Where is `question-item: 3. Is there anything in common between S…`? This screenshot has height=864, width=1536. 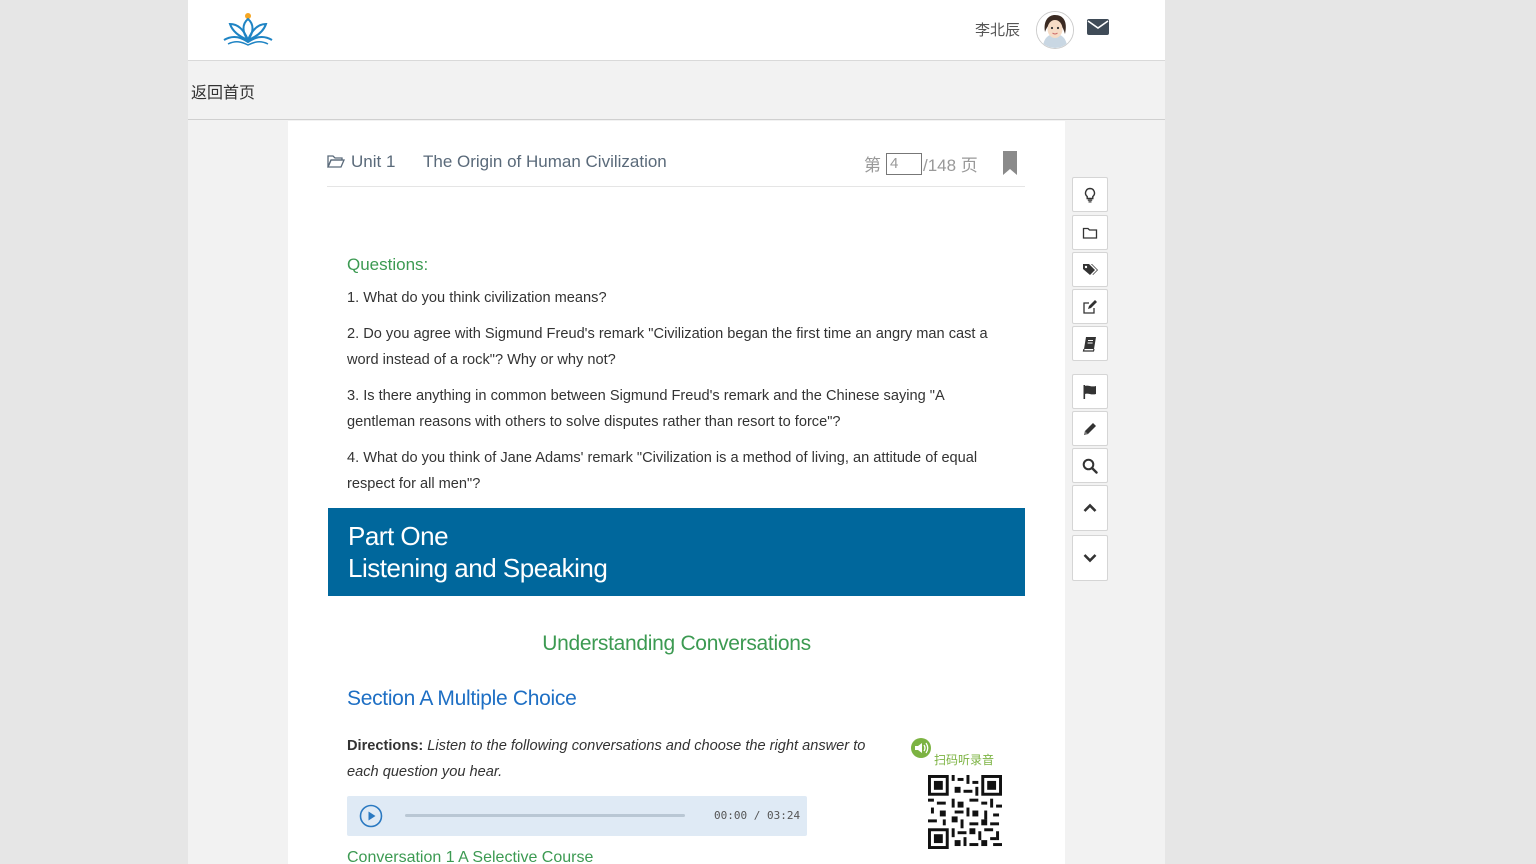
question-item: 3. Is there anything in common between S… is located at coordinates (645, 409).